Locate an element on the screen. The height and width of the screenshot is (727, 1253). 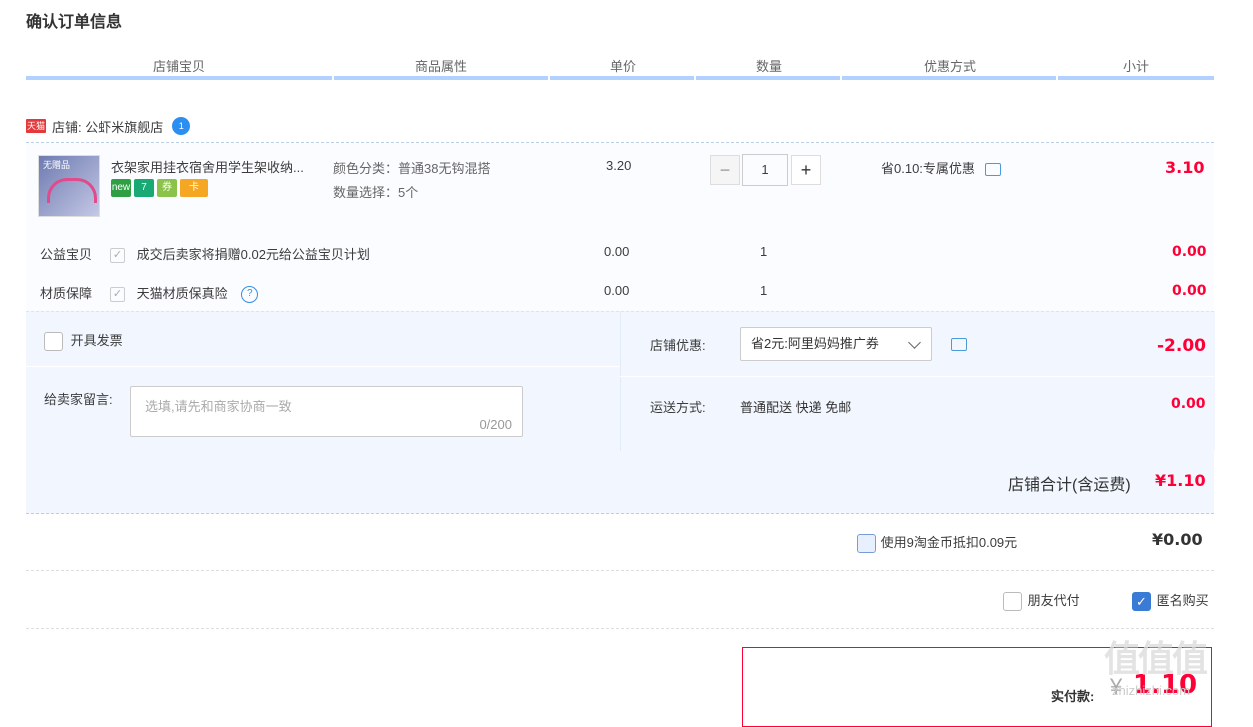
service-label-charity: 公益宝贝 is located at coordinates (66, 254).